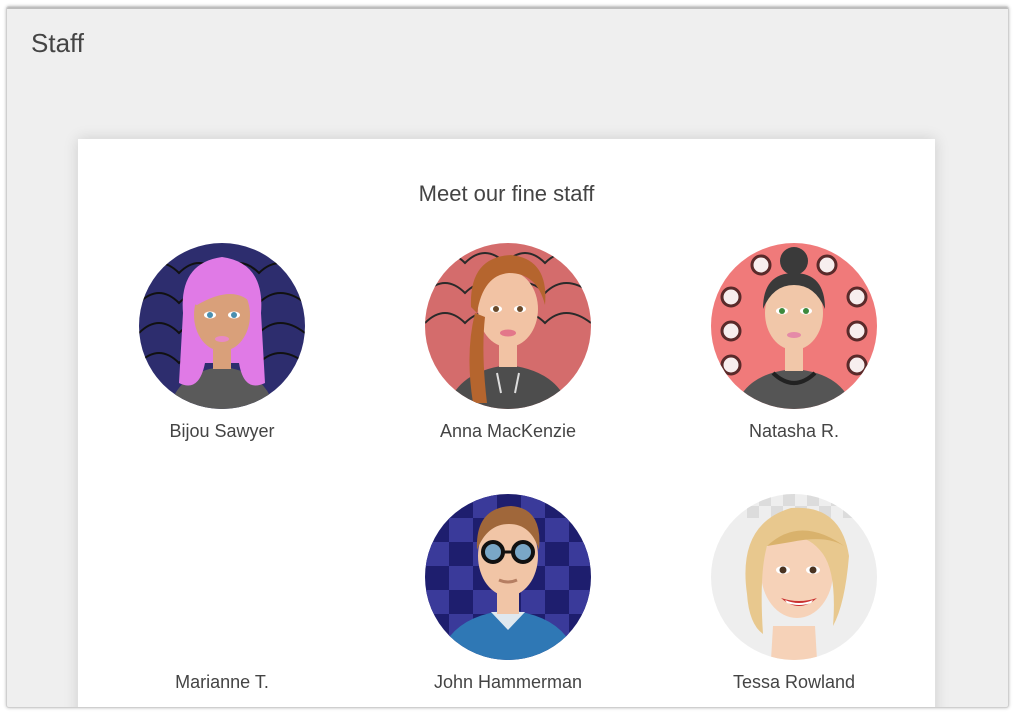  What do you see at coordinates (222, 682) in the screenshot?
I see `staff-name: Marianne T.` at bounding box center [222, 682].